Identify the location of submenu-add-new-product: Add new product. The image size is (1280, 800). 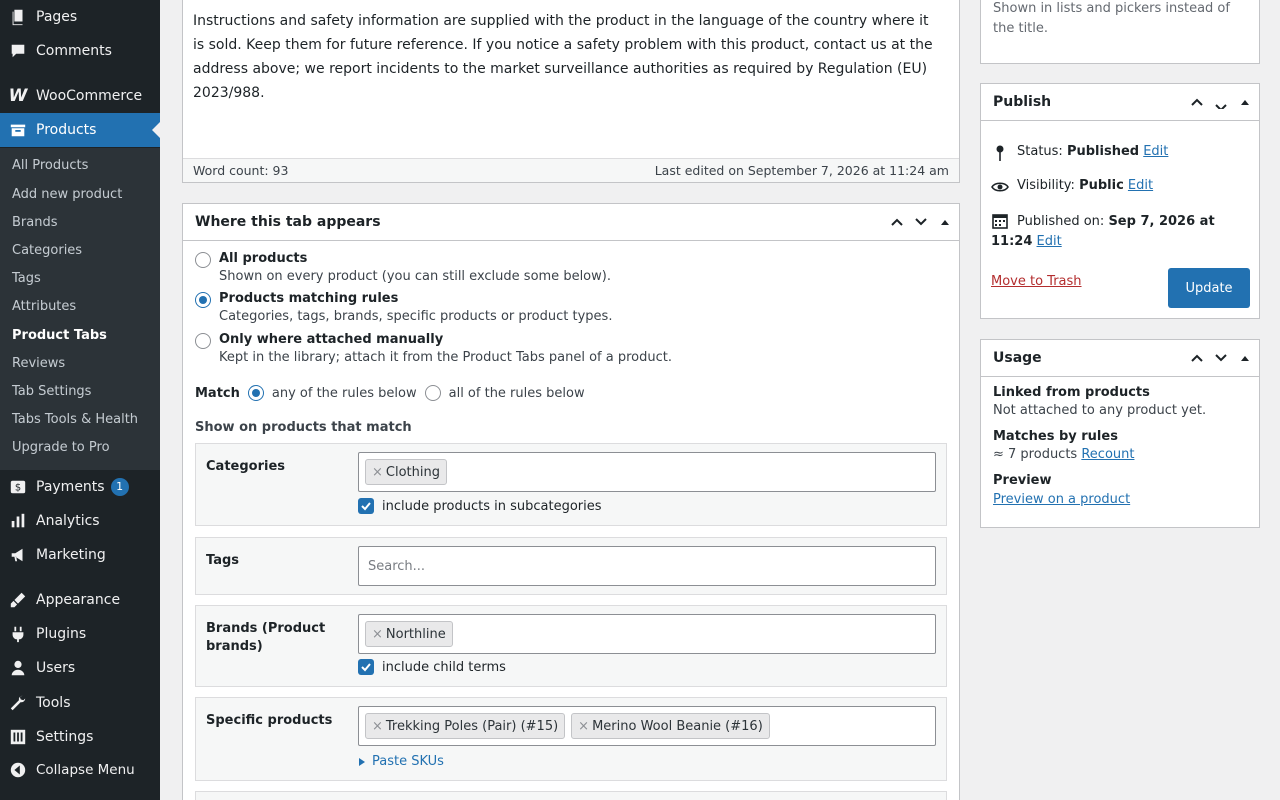
(67, 195).